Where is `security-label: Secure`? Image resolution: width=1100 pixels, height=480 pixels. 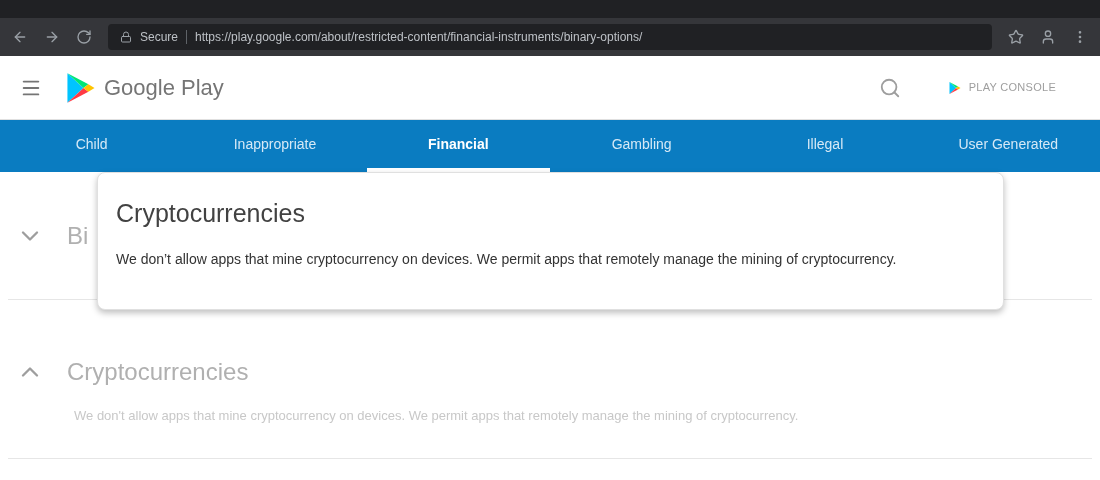
security-label: Secure is located at coordinates (159, 37).